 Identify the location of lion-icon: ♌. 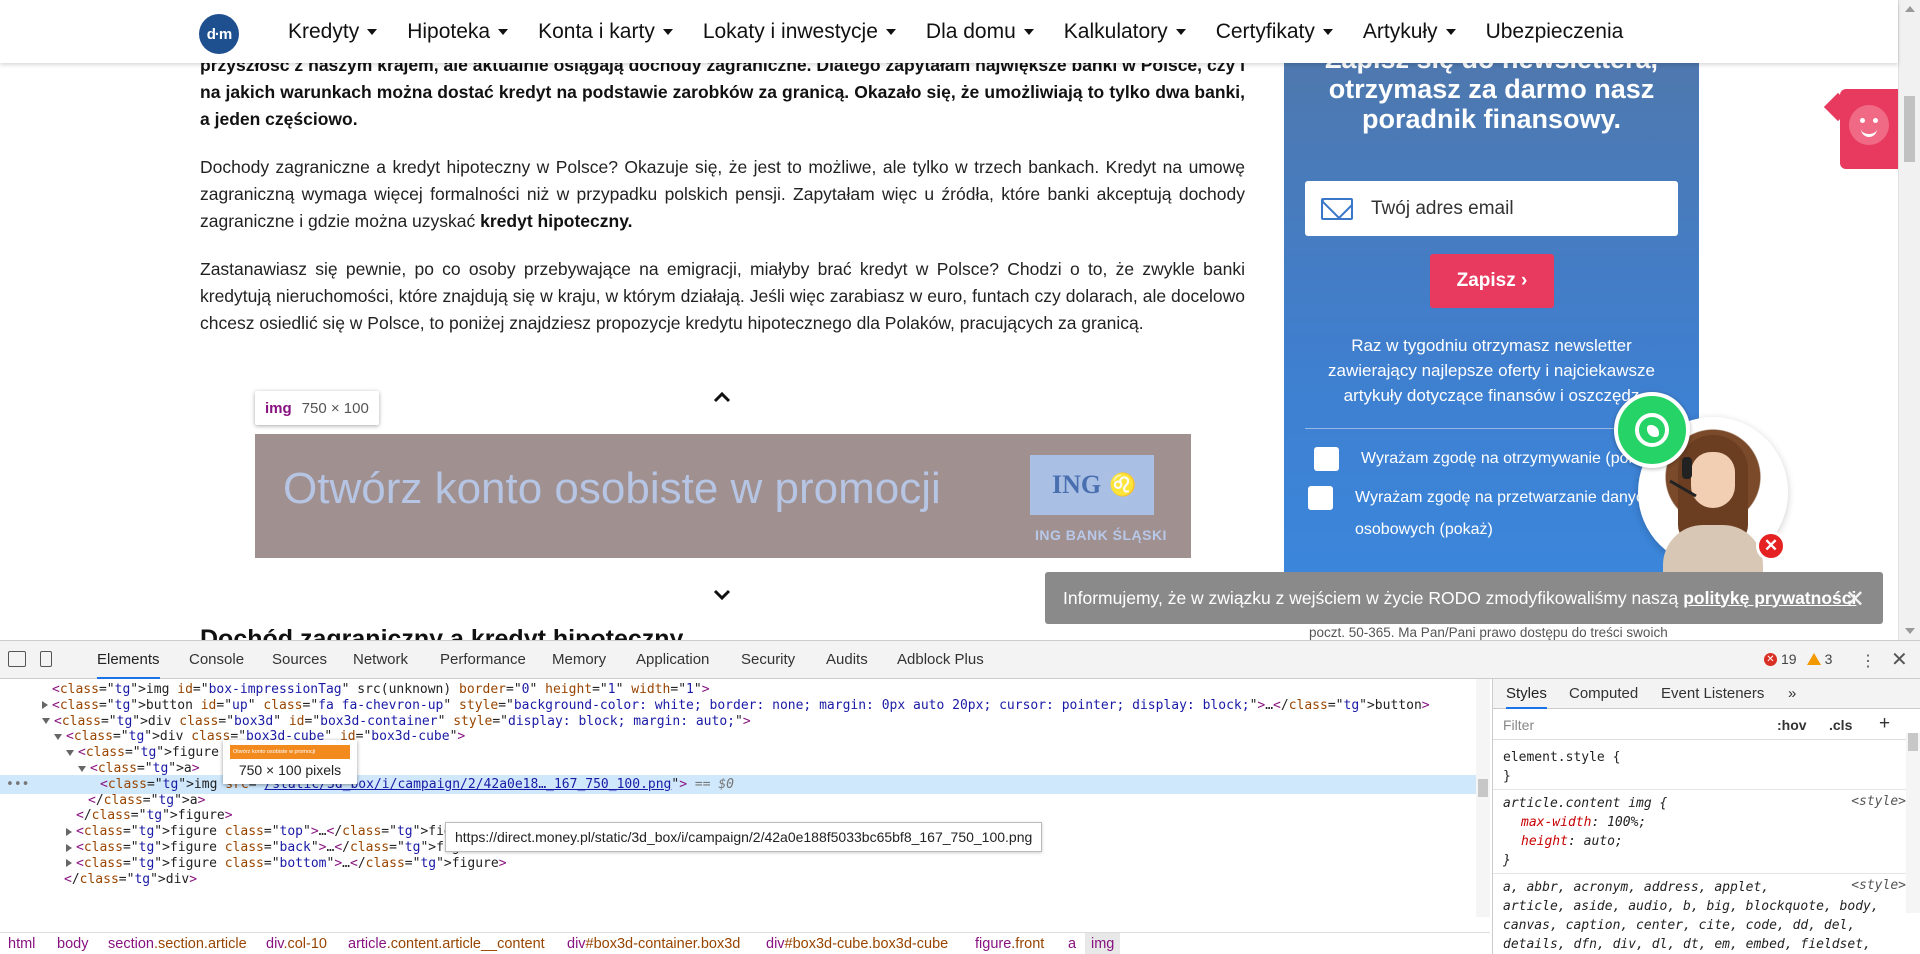
(1123, 484).